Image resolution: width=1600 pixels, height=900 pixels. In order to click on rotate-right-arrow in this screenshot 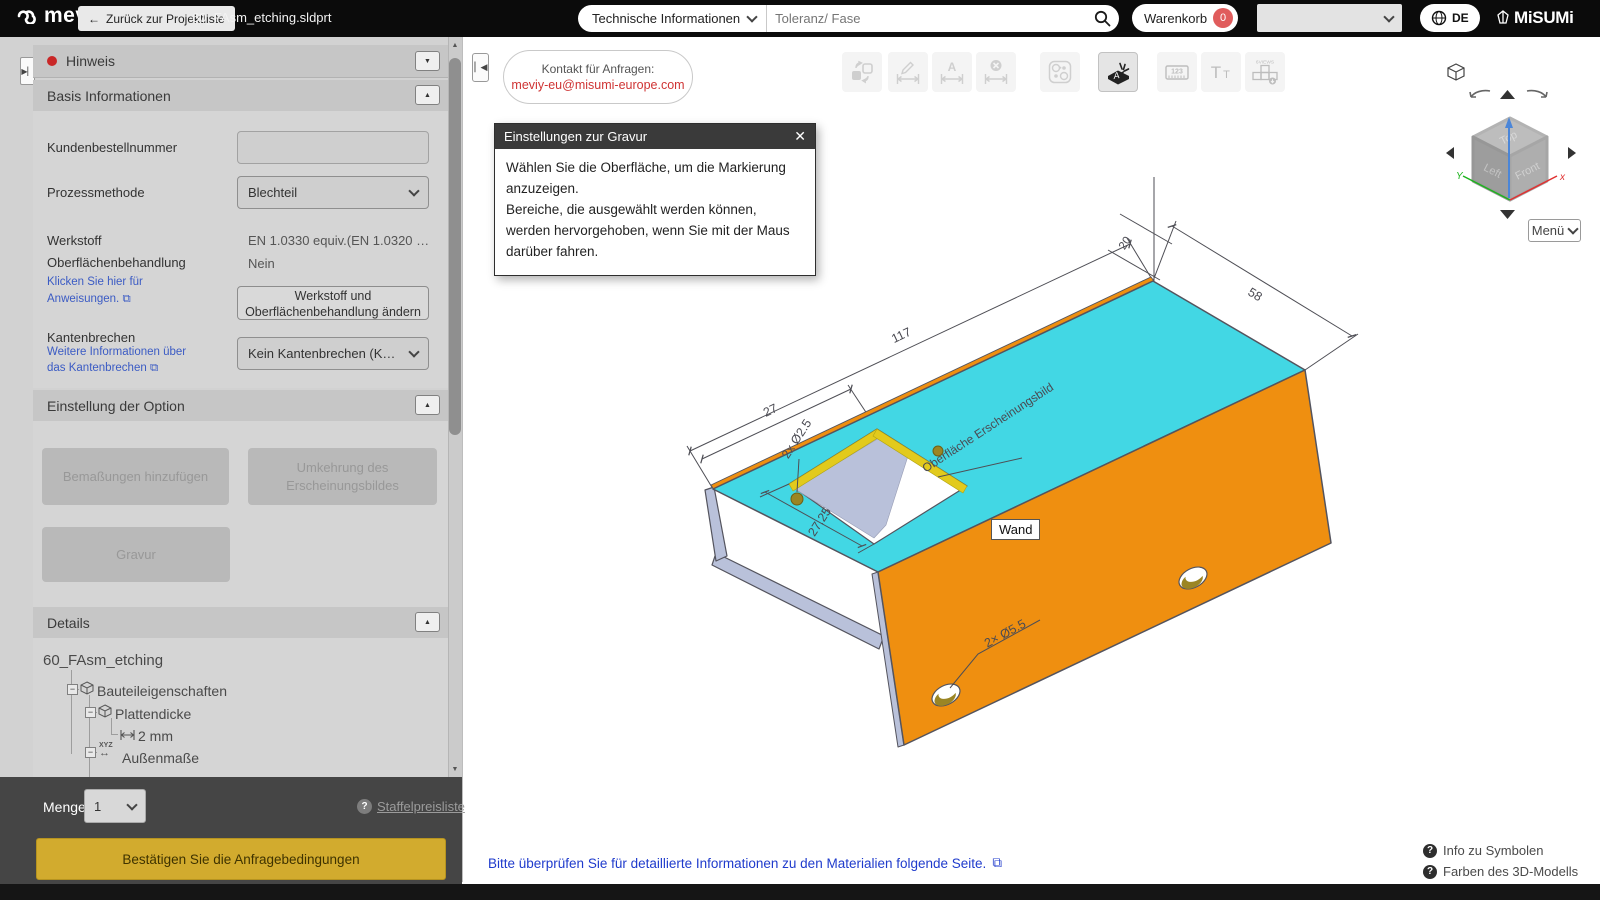, I will do `click(1572, 153)`.